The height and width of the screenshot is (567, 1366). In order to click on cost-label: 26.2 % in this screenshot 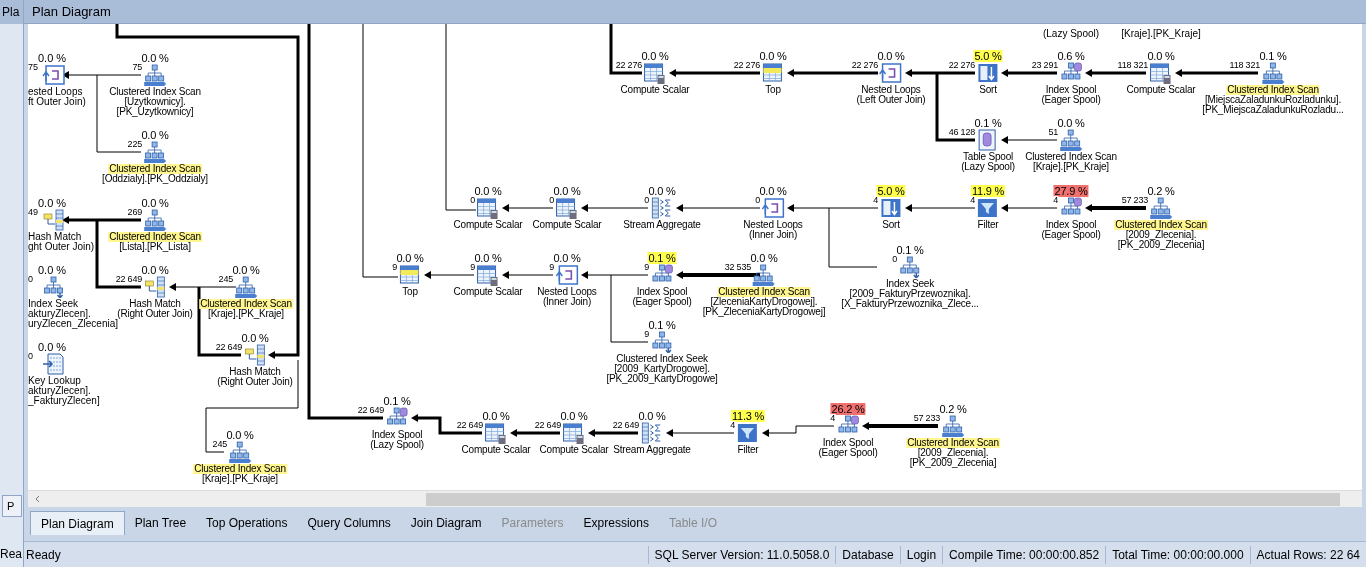, I will do `click(848, 409)`.